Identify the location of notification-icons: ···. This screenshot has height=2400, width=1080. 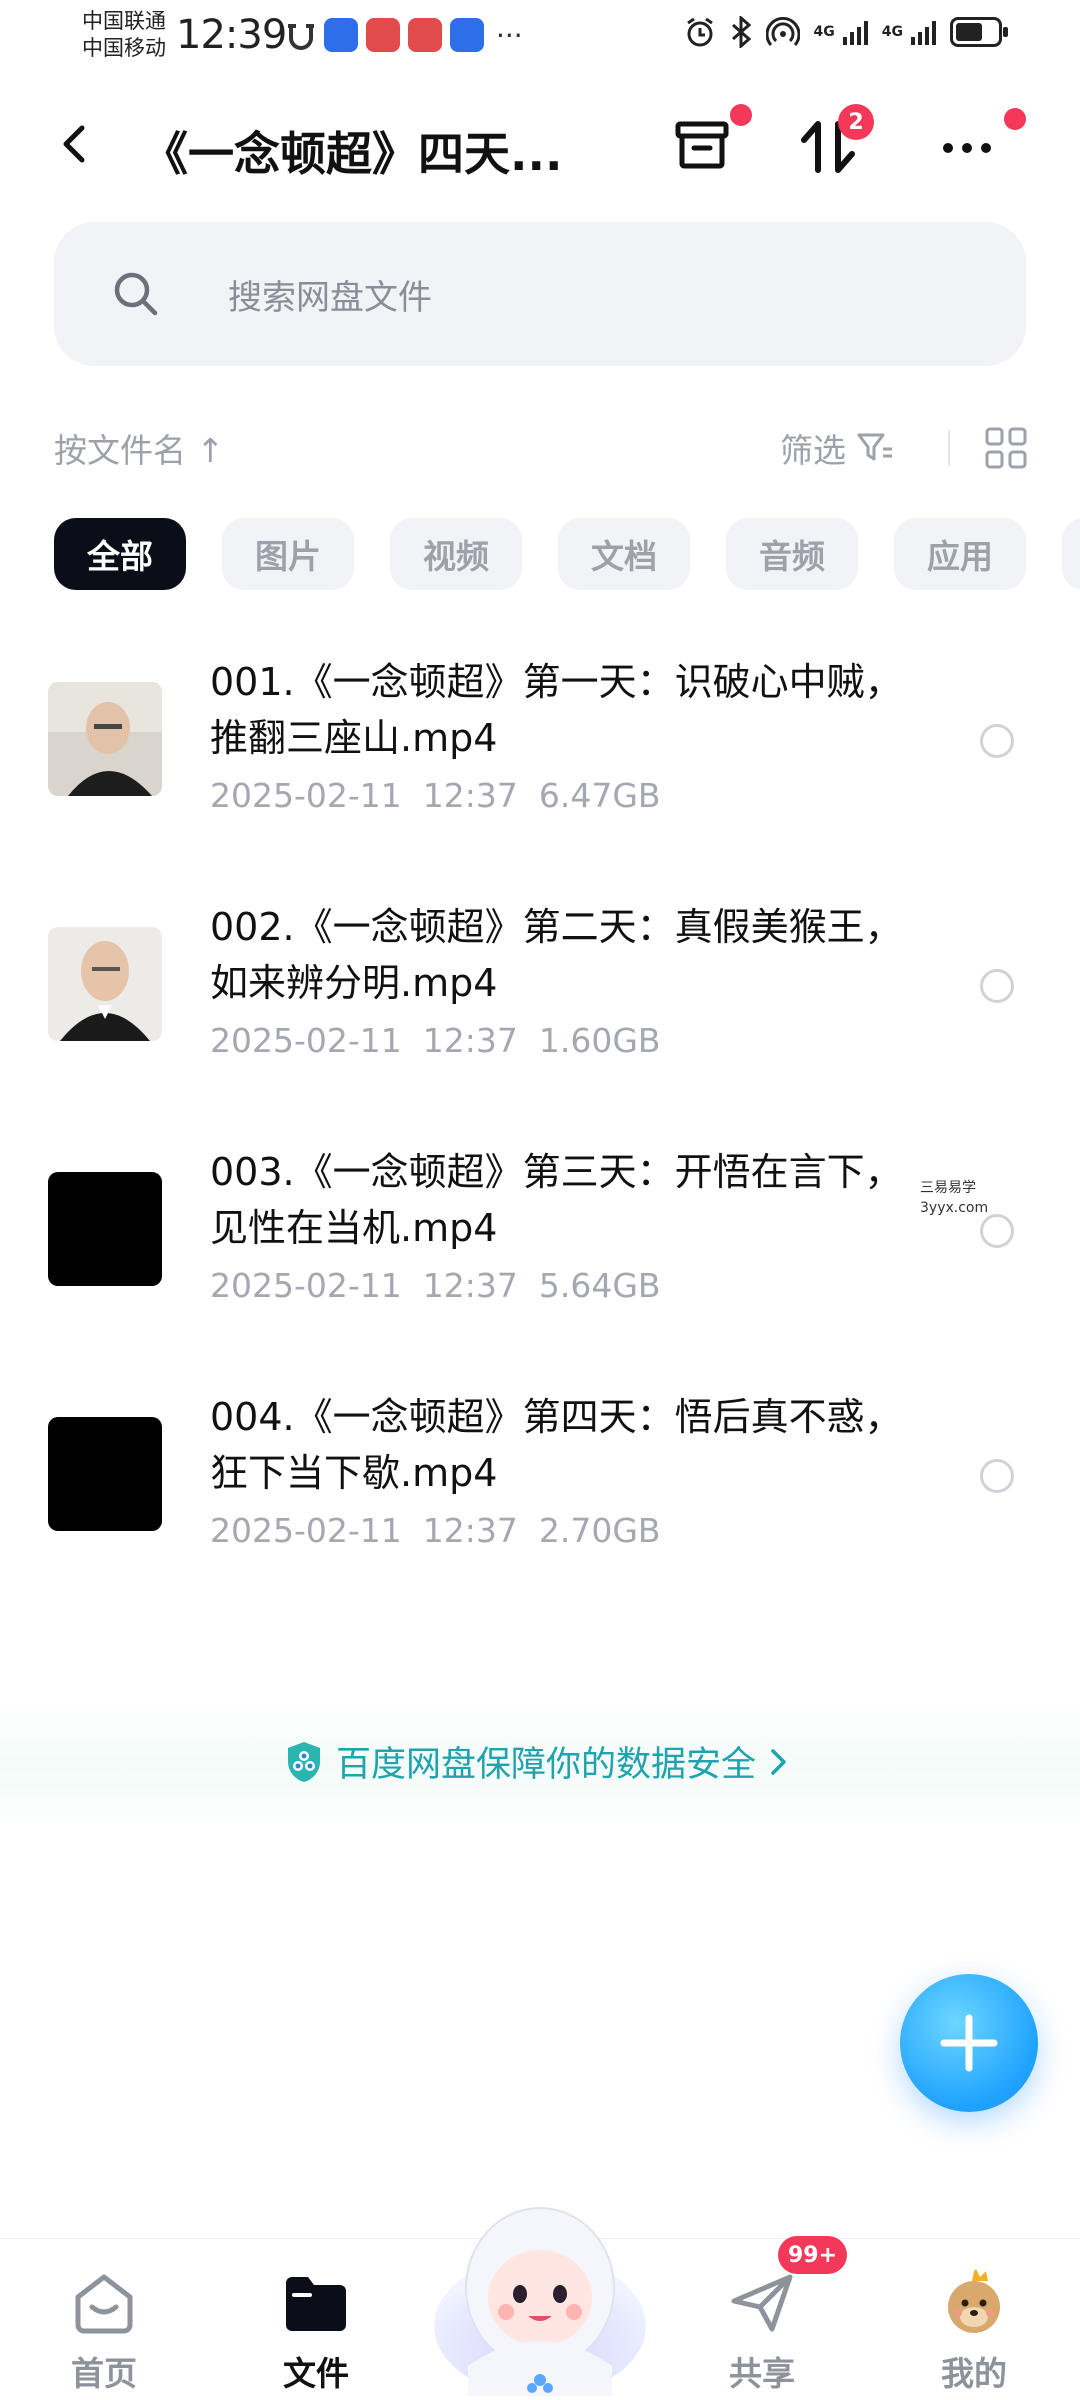
(404, 35).